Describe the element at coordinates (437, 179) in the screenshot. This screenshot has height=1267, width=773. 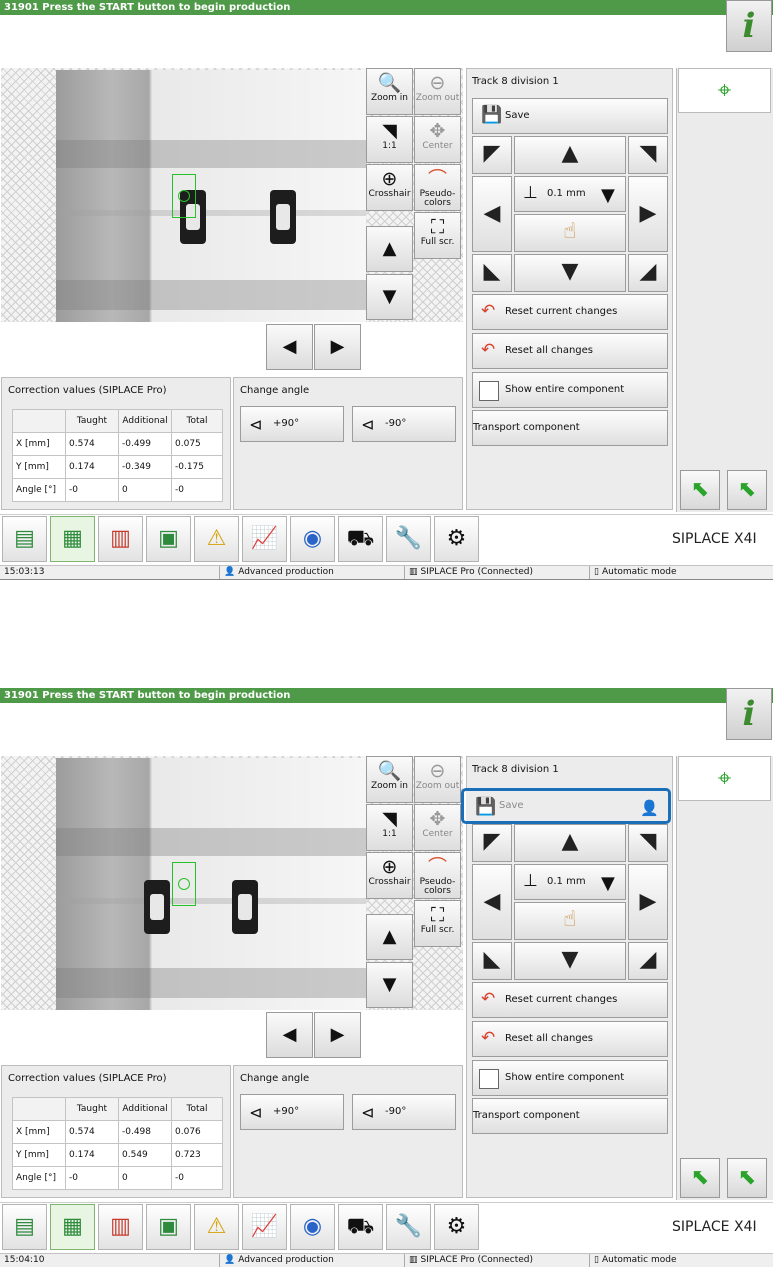
I see `rainbow-icon: ⌒` at that location.